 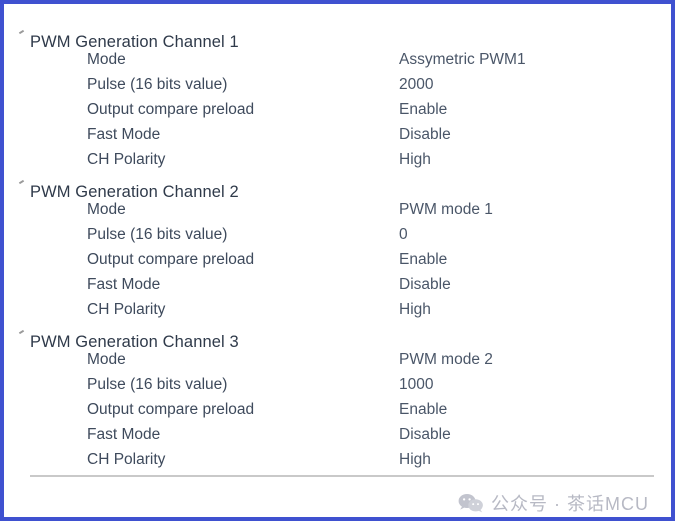 I want to click on parameter-value: PWM mode 2, so click(x=535, y=359).